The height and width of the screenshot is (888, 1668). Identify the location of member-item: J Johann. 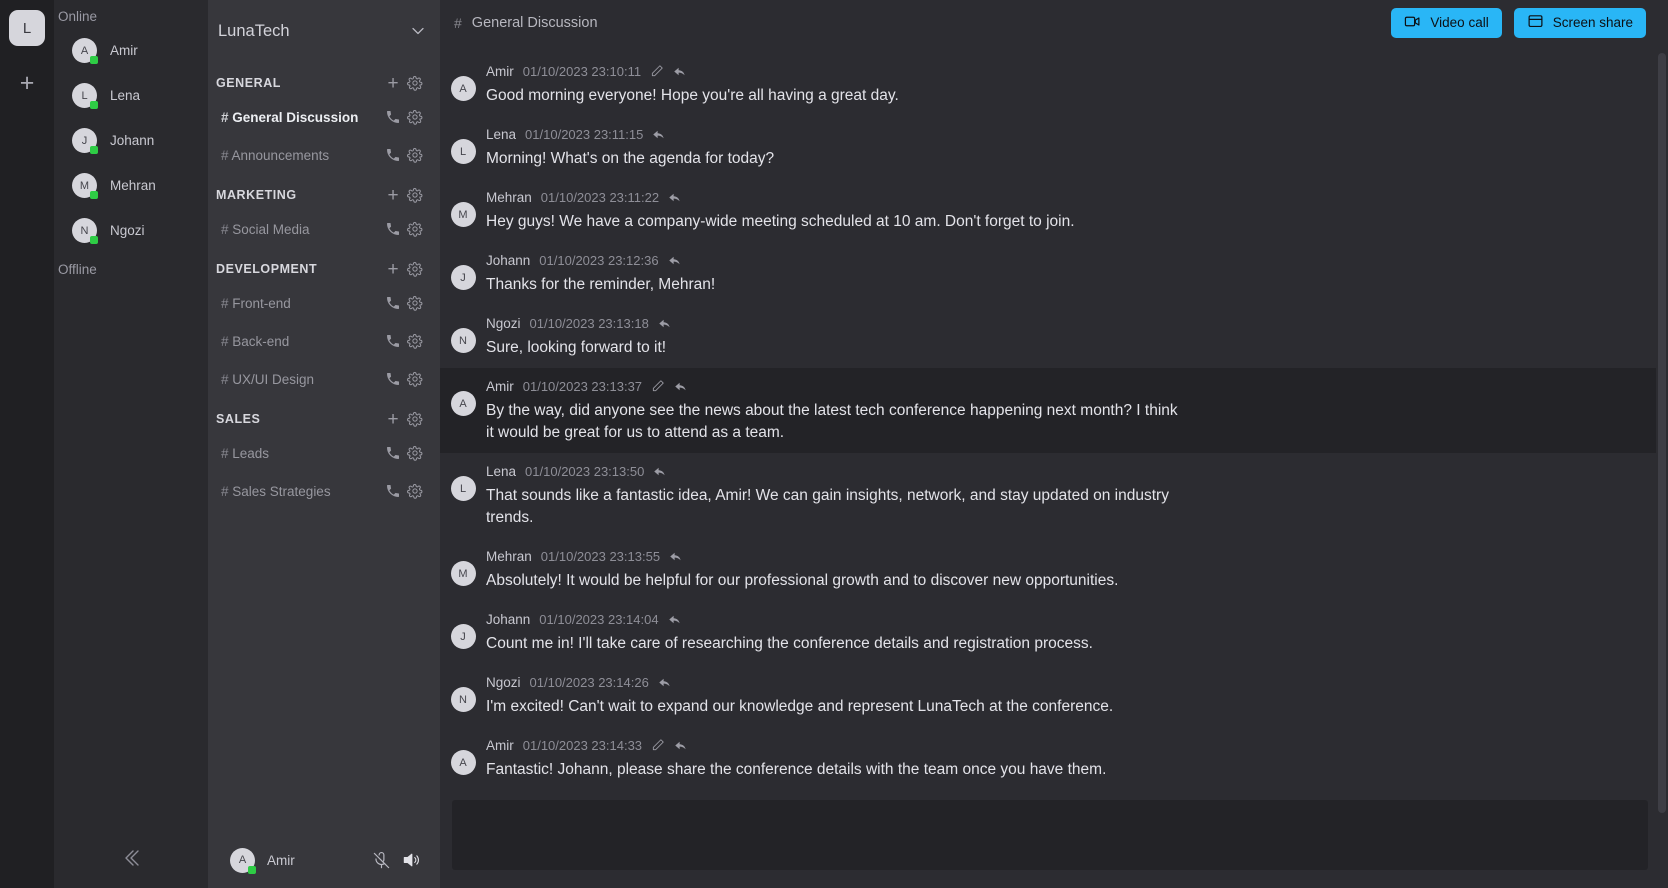
(131, 140).